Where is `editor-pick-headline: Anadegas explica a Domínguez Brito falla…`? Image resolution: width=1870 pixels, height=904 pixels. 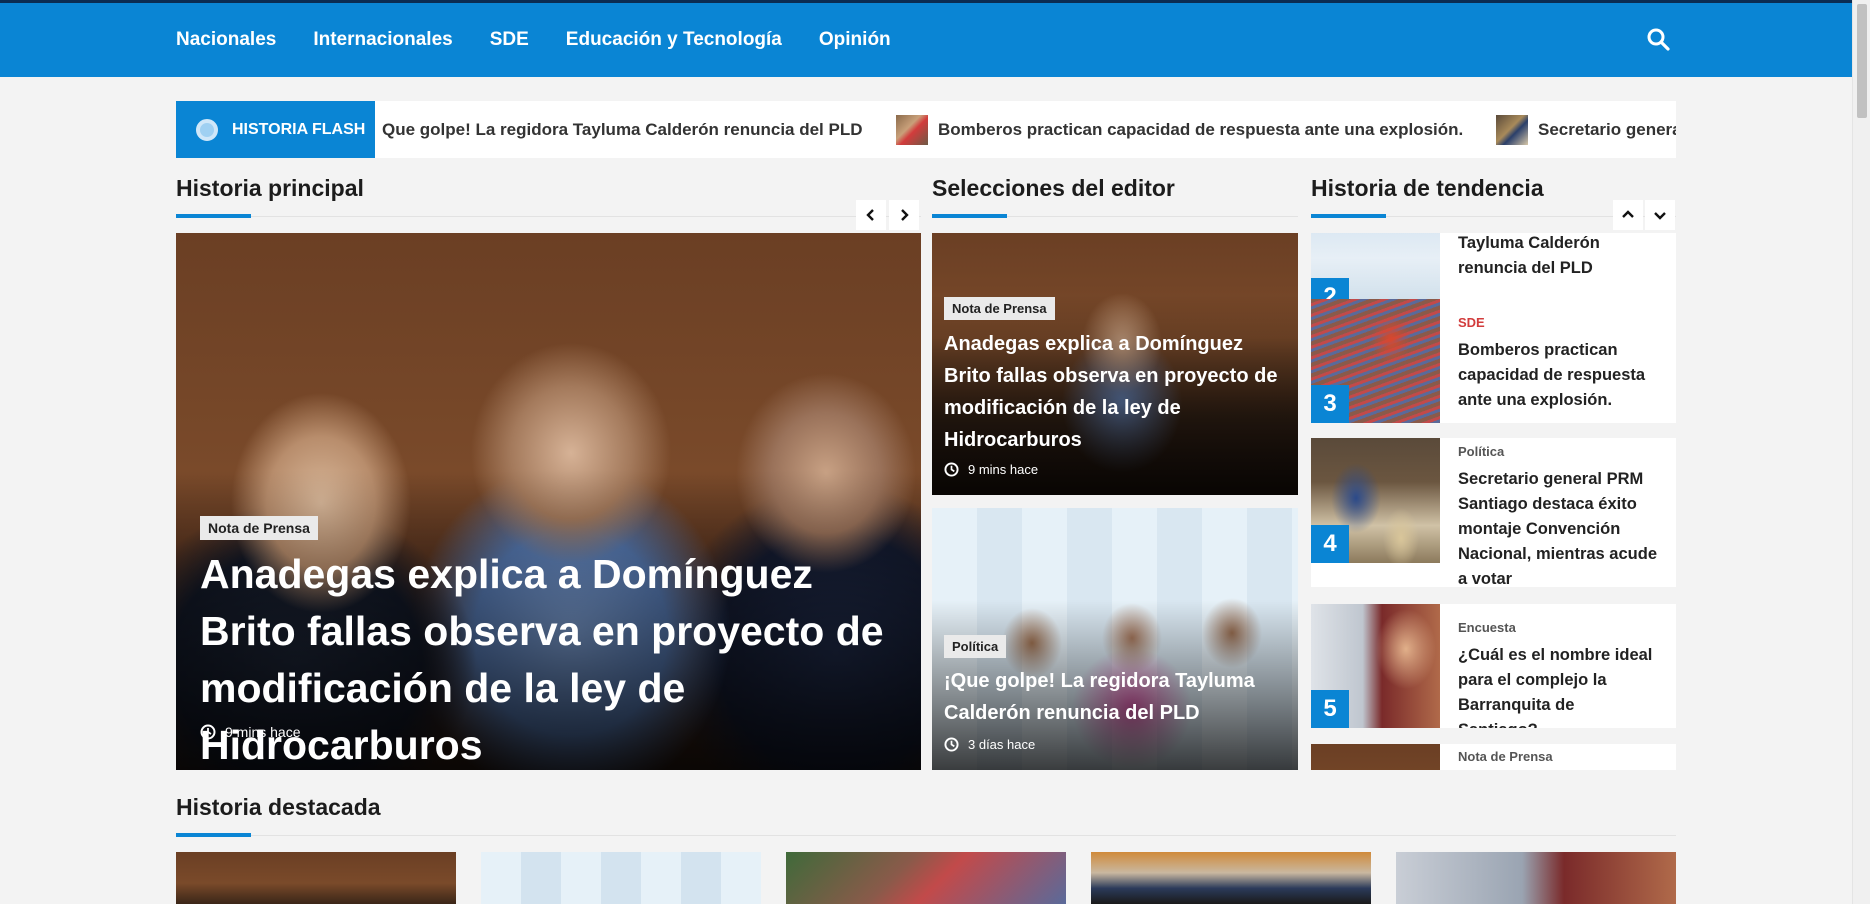 editor-pick-headline: Anadegas explica a Domínguez Brito falla… is located at coordinates (1114, 392).